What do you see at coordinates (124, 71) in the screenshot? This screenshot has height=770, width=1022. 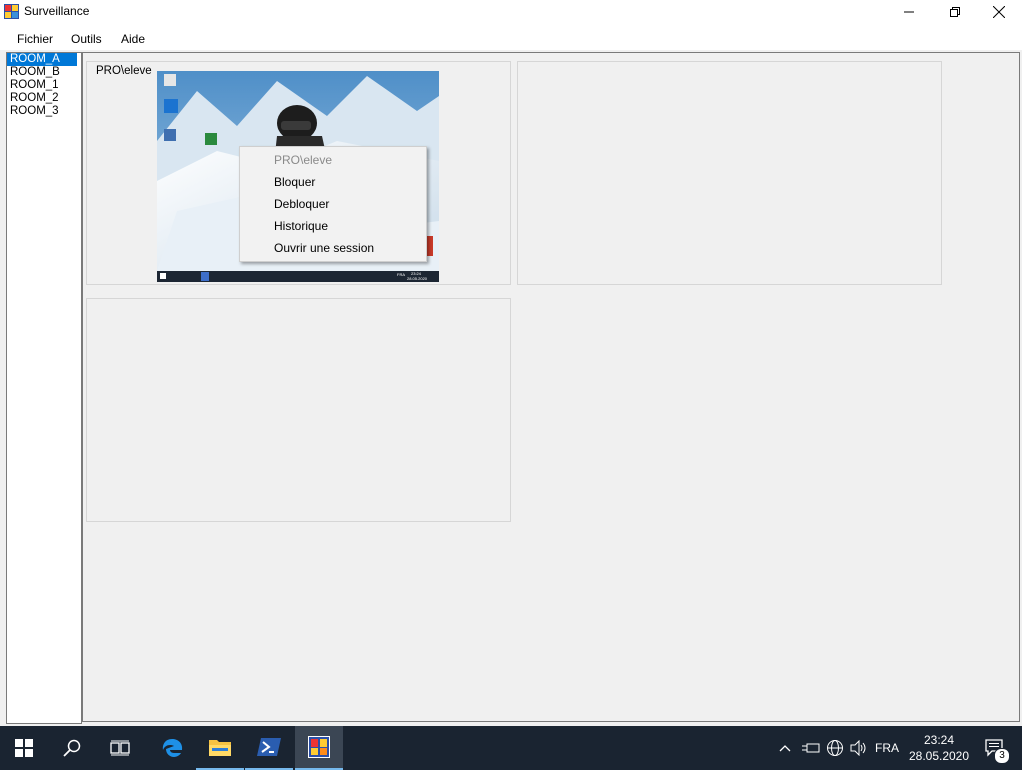 I see `panel-label: PRO\eleve` at bounding box center [124, 71].